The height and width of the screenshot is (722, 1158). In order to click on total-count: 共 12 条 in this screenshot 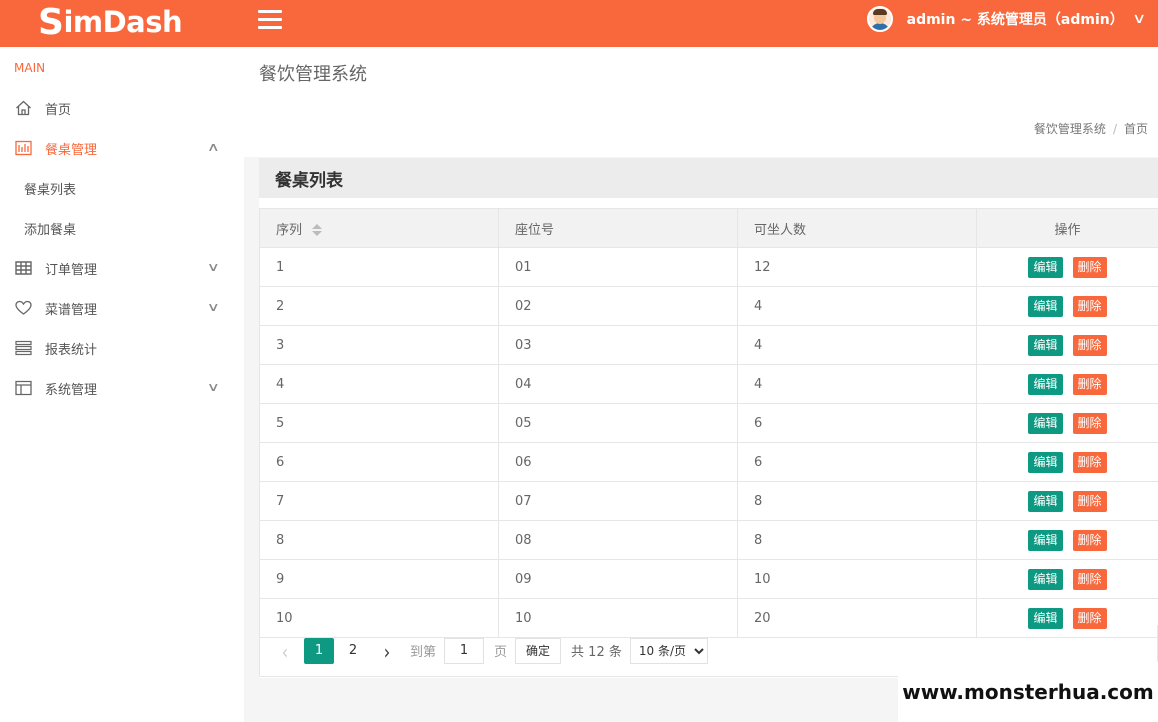, I will do `click(596, 652)`.